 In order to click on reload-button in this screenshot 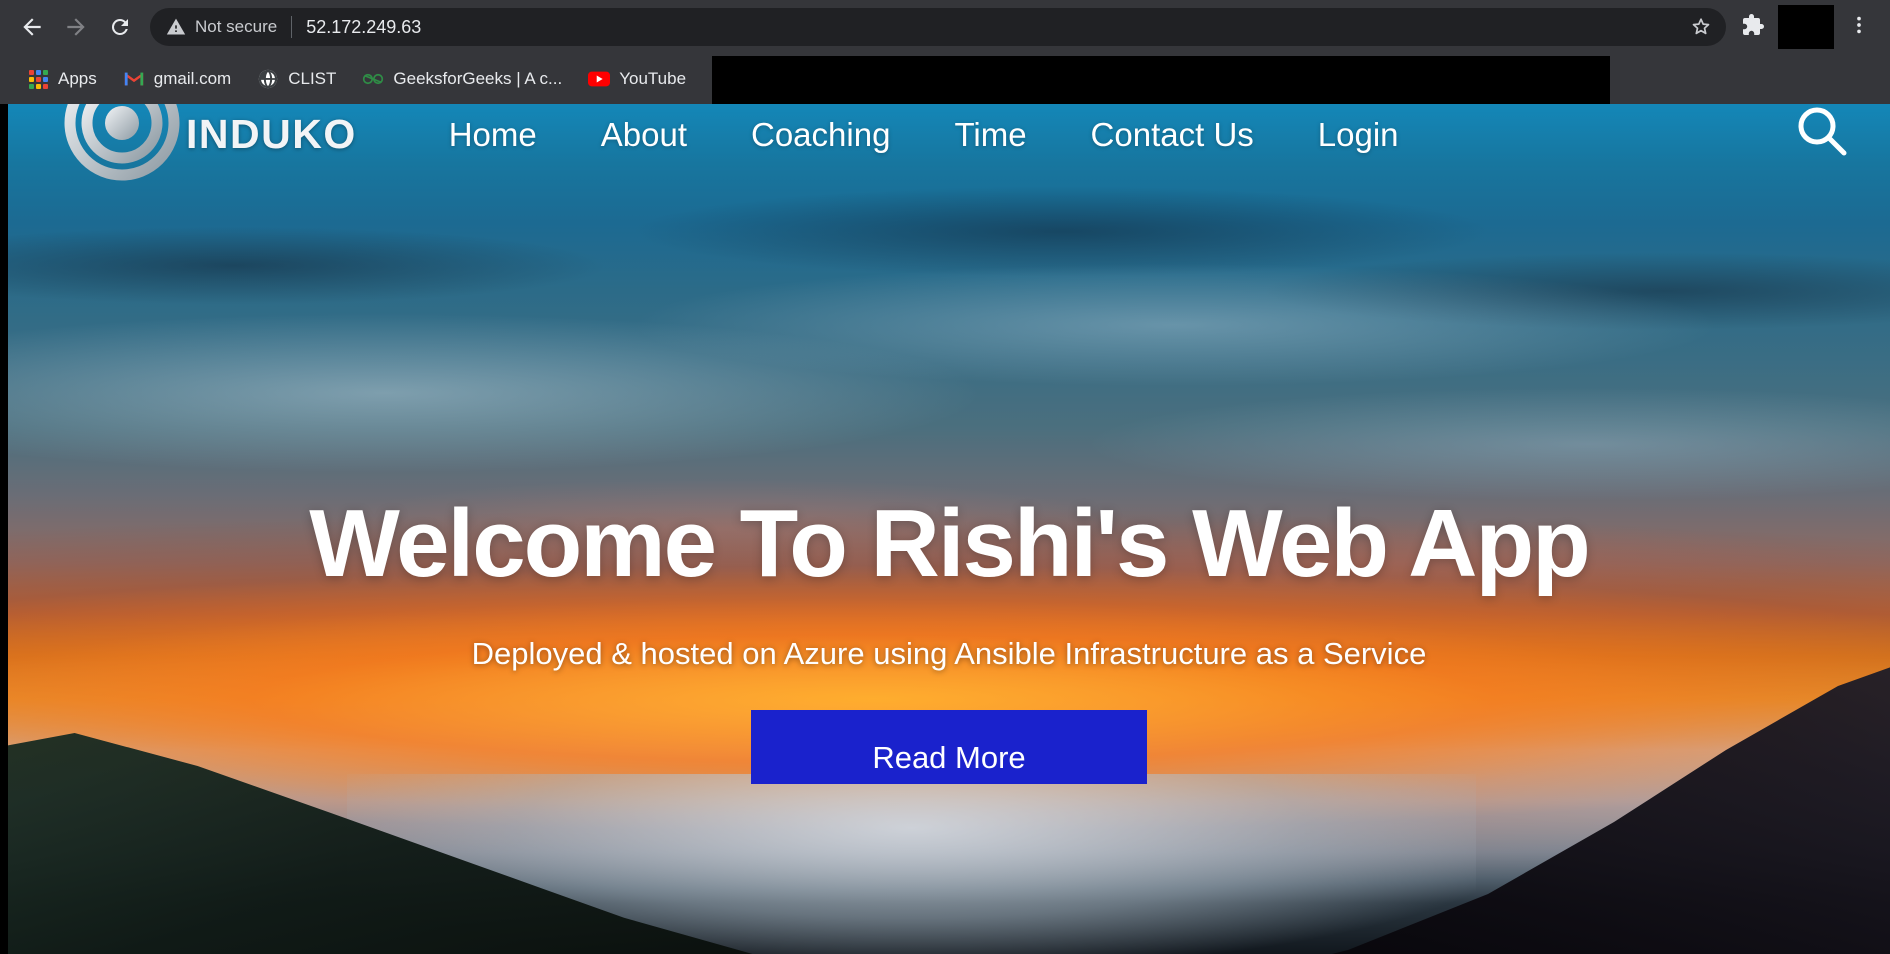, I will do `click(120, 27)`.